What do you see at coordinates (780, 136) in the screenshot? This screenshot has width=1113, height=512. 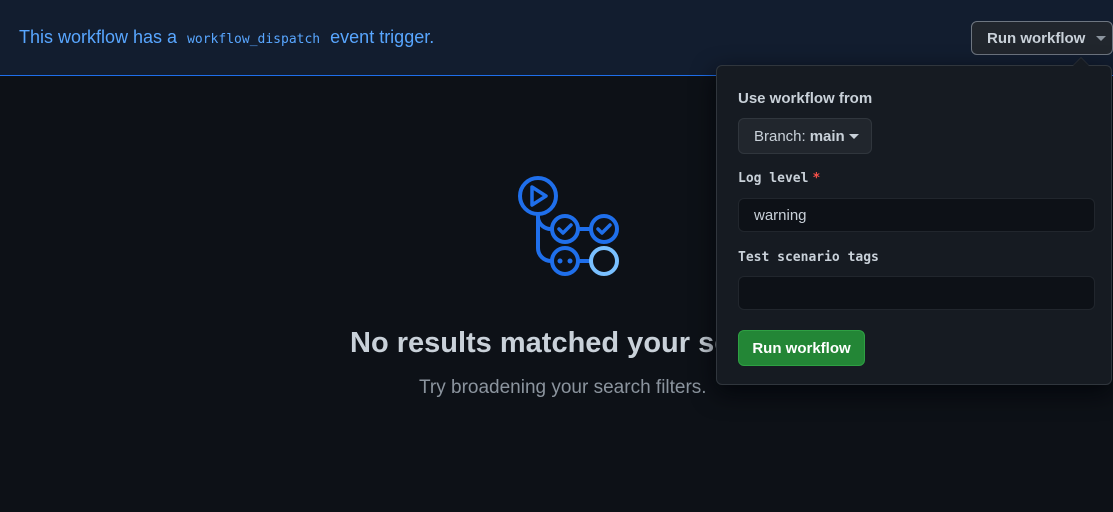 I see `branch-prefix: Branch:` at bounding box center [780, 136].